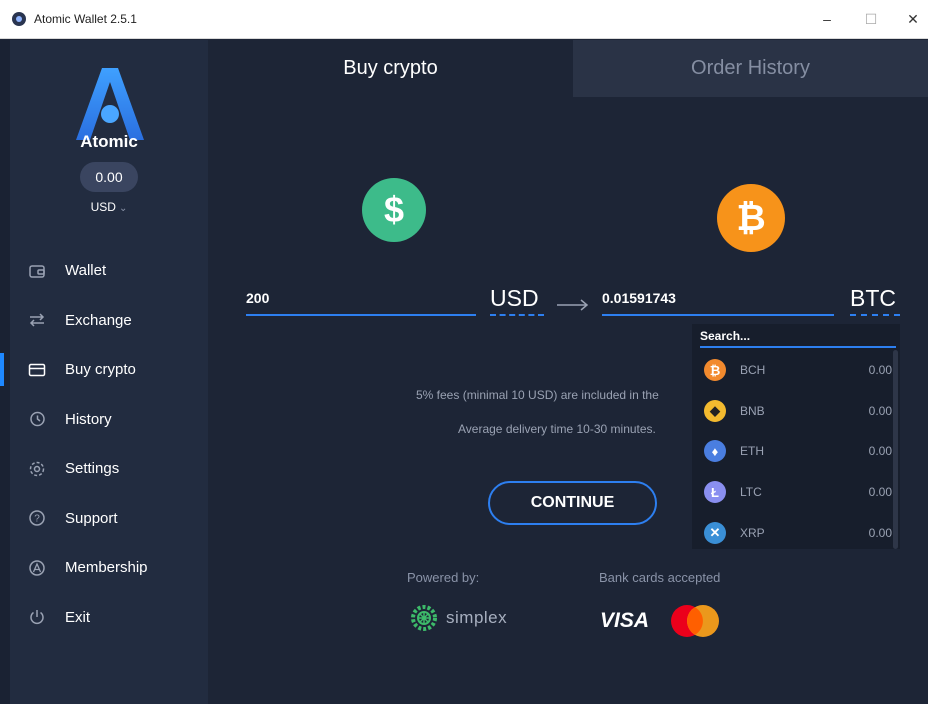  I want to click on wallet-icon, so click(37, 271).